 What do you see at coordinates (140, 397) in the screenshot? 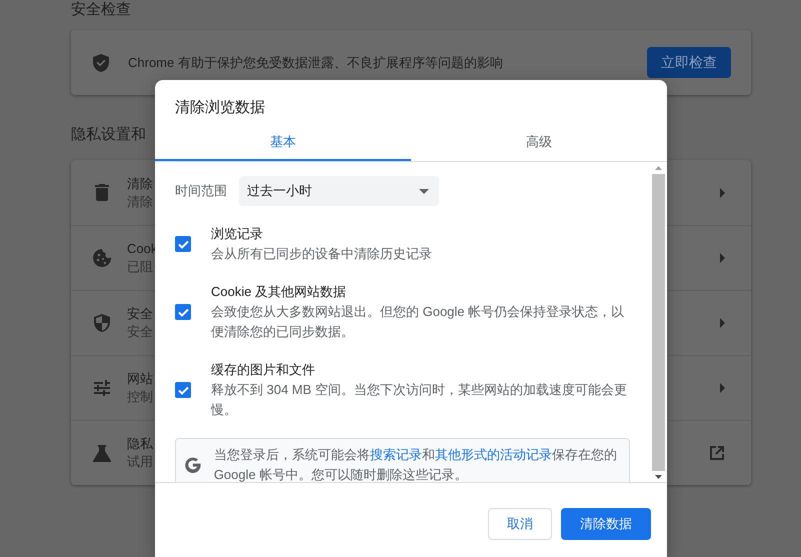
I see `row-subtitle: 控制` at bounding box center [140, 397].